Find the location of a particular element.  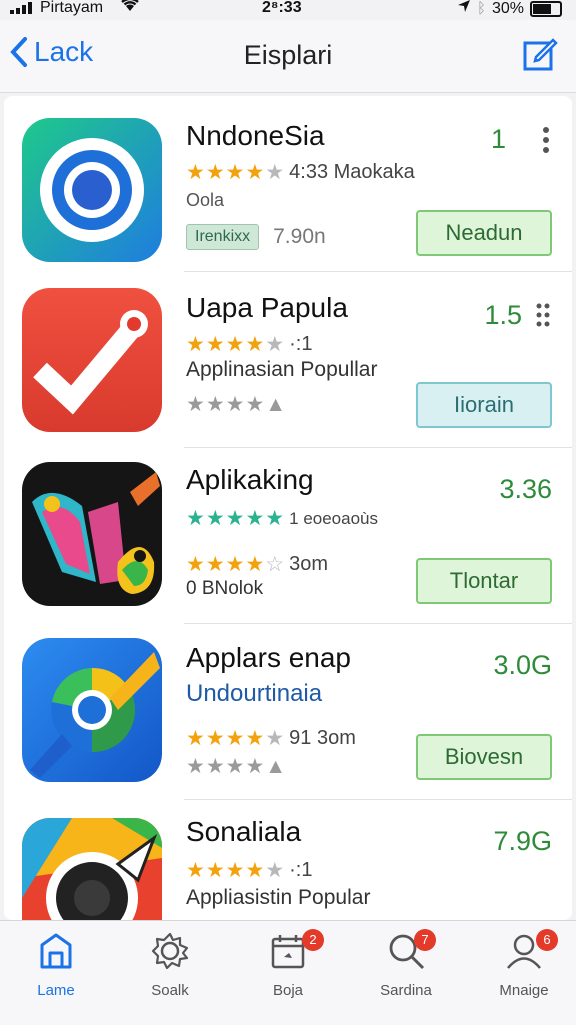

app-icon-paint is located at coordinates (92, 534).